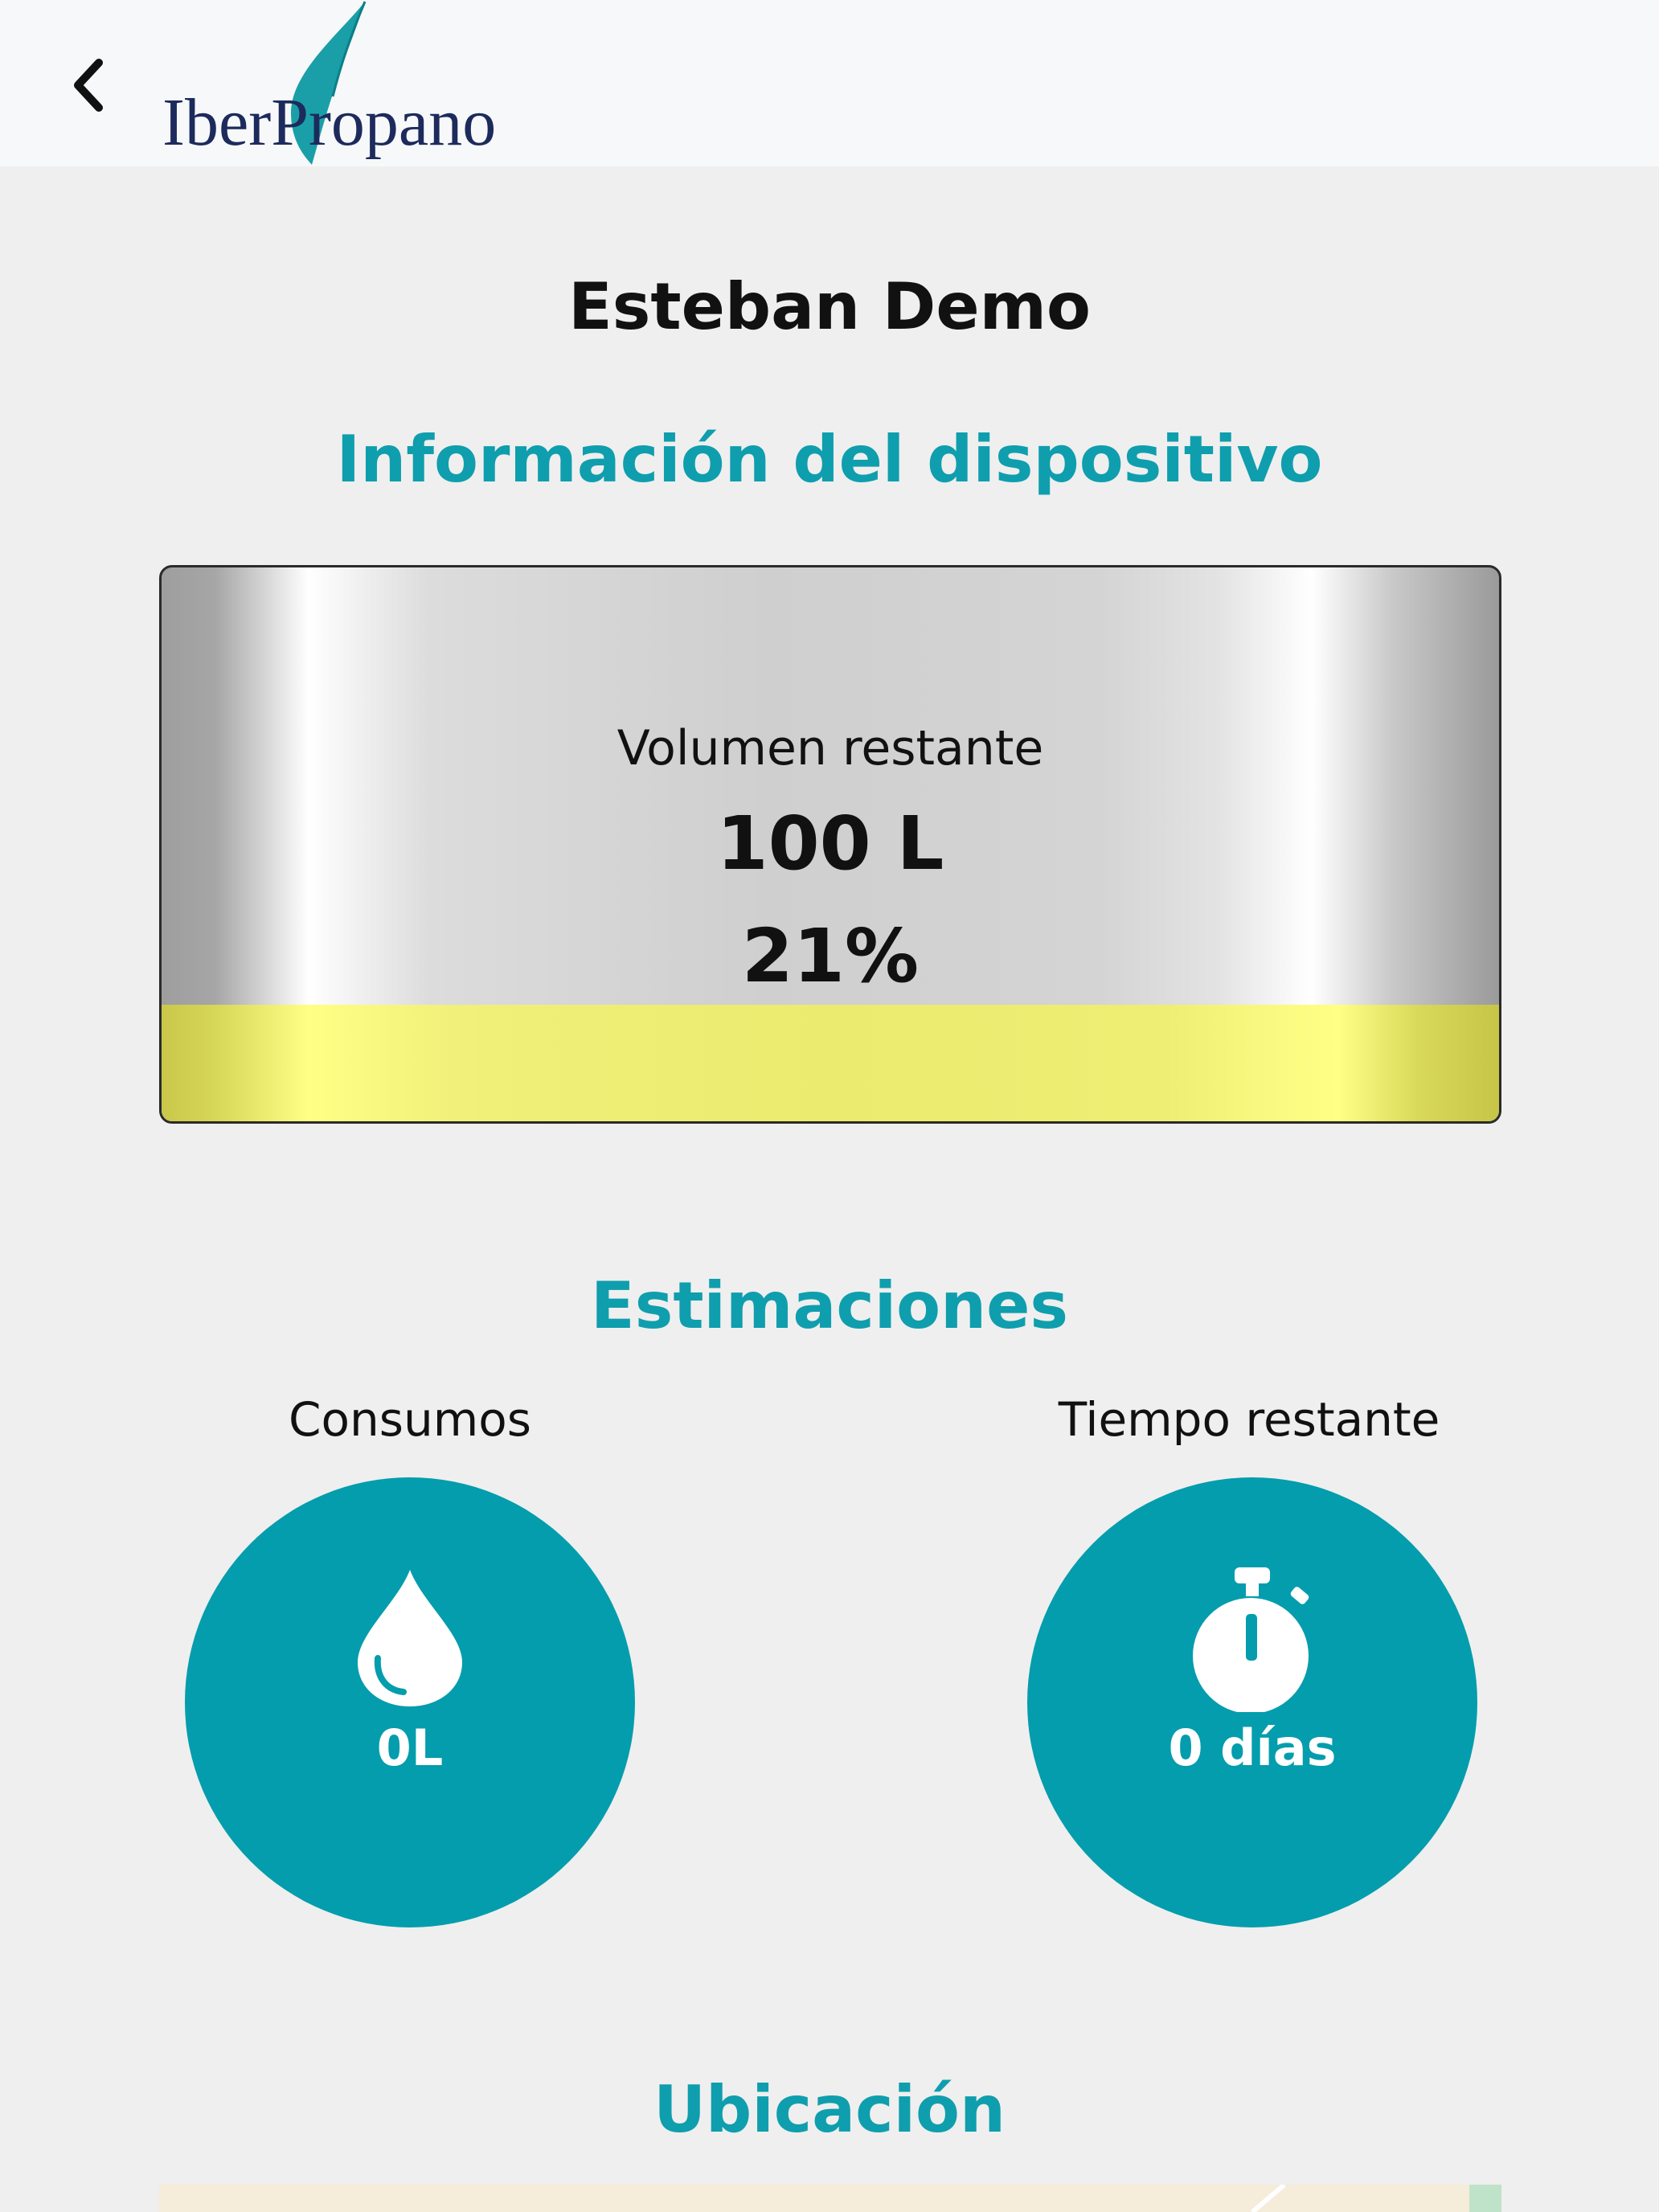 The width and height of the screenshot is (1659, 2212). I want to click on remaining-time-value: 0 días, so click(1252, 1748).